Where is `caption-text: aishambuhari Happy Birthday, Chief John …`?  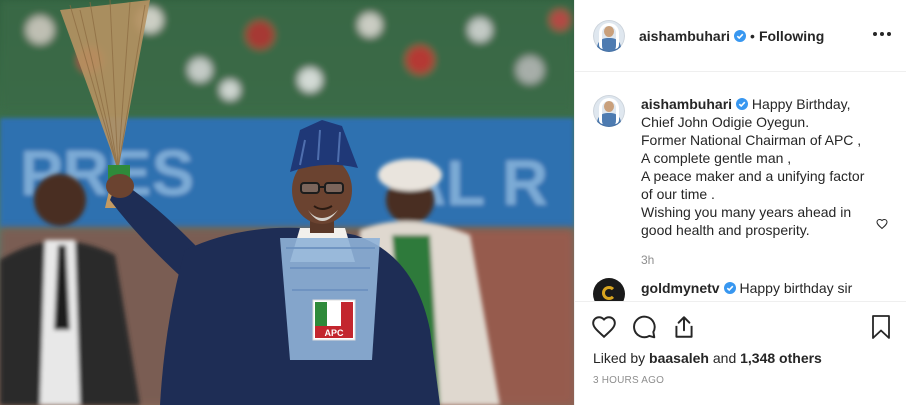 caption-text: aishambuhari Happy Birthday, Chief John … is located at coordinates (761, 167).